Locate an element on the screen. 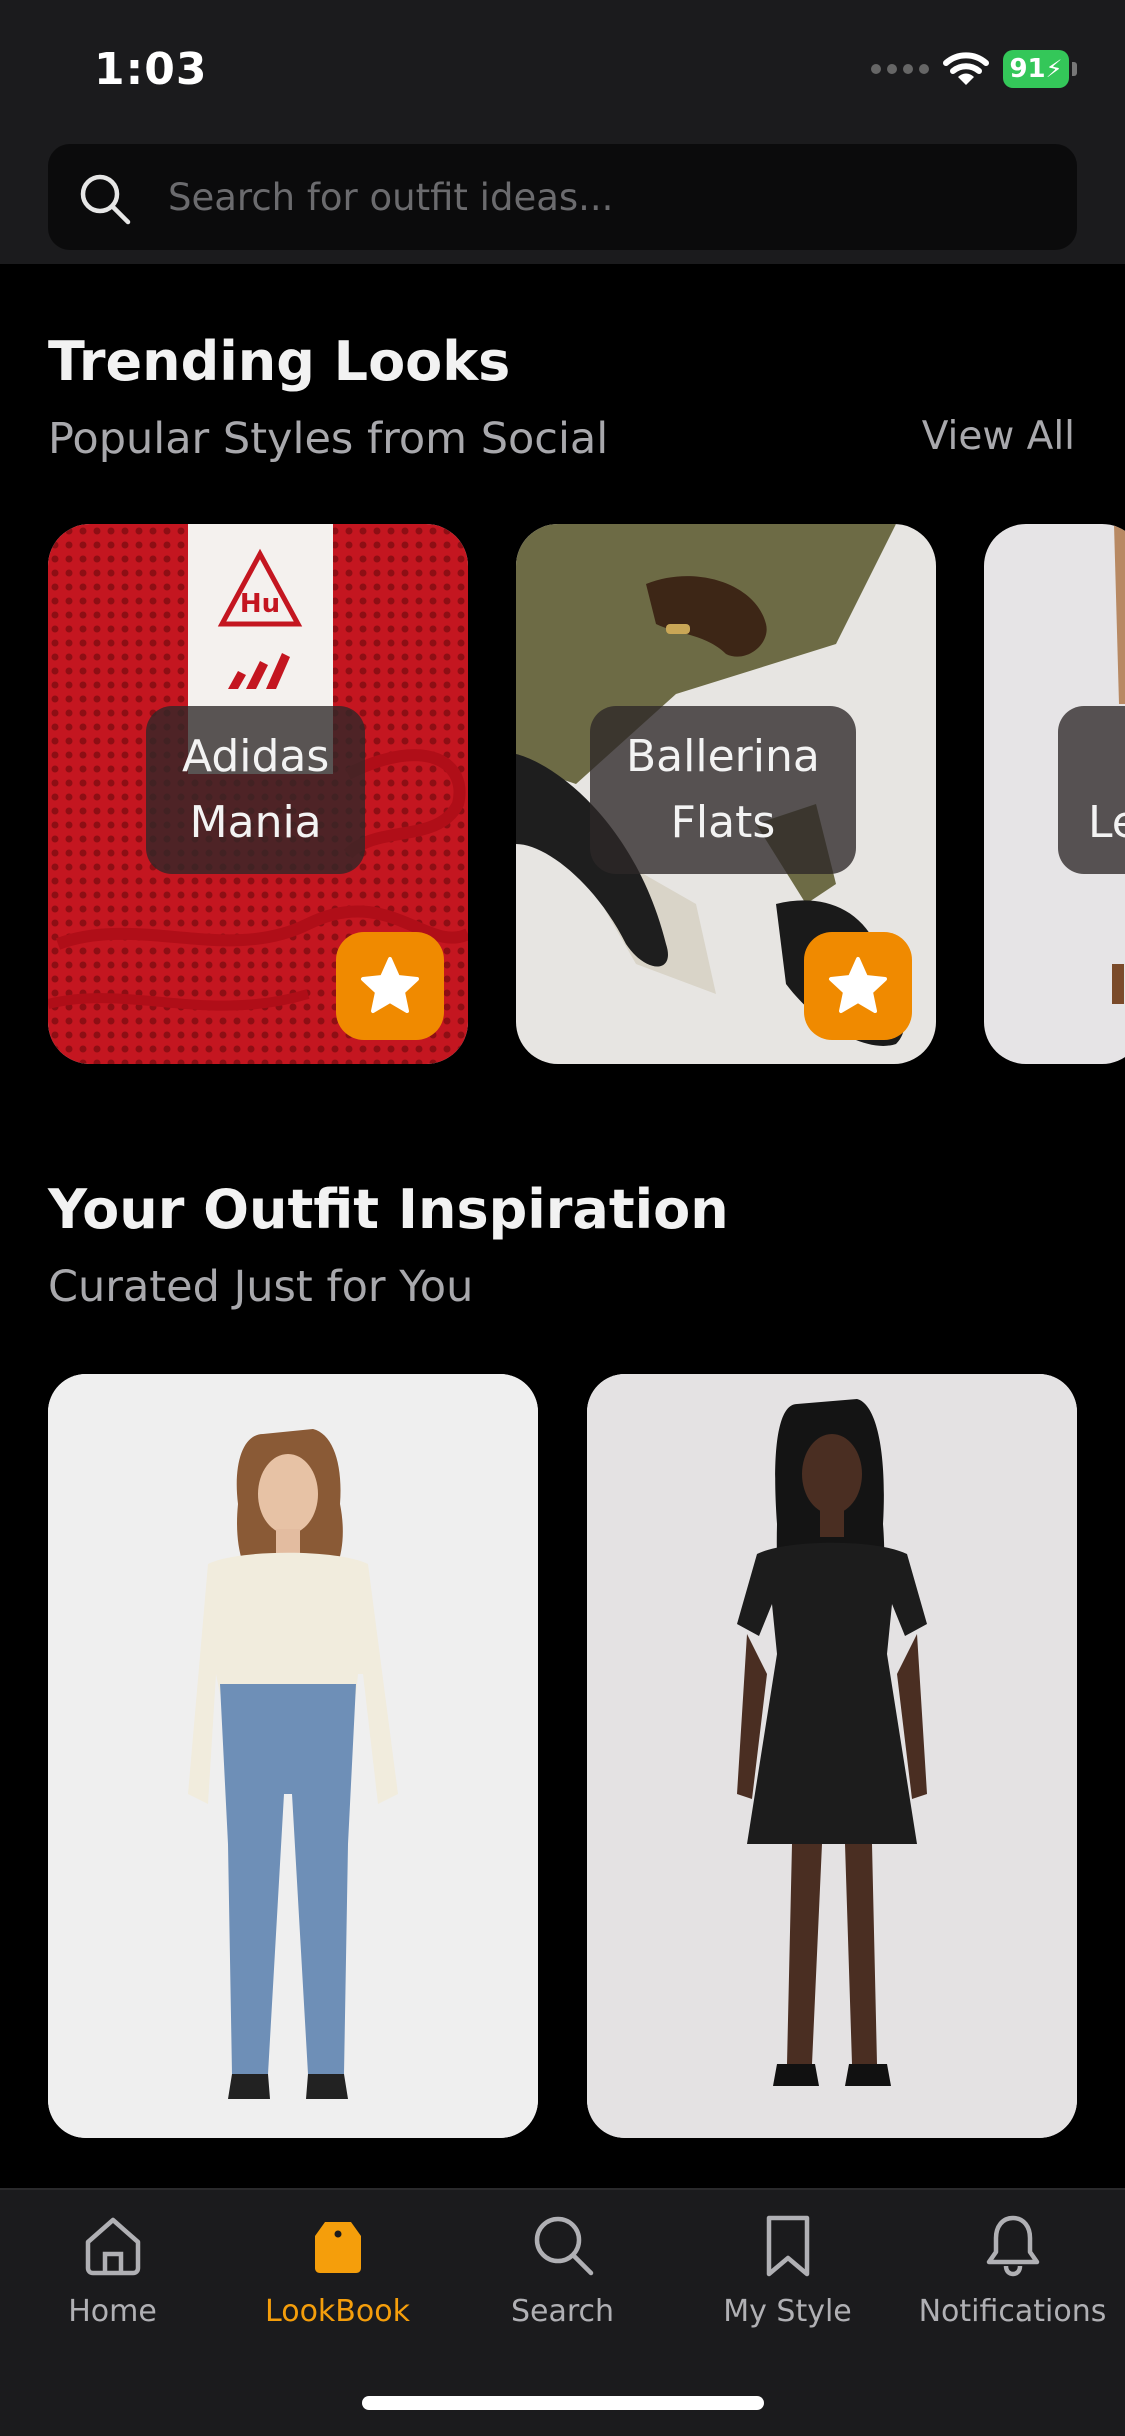 Image resolution: width=1125 pixels, height=2436 pixels. tab-lookbook: LookBook is located at coordinates (337, 2269).